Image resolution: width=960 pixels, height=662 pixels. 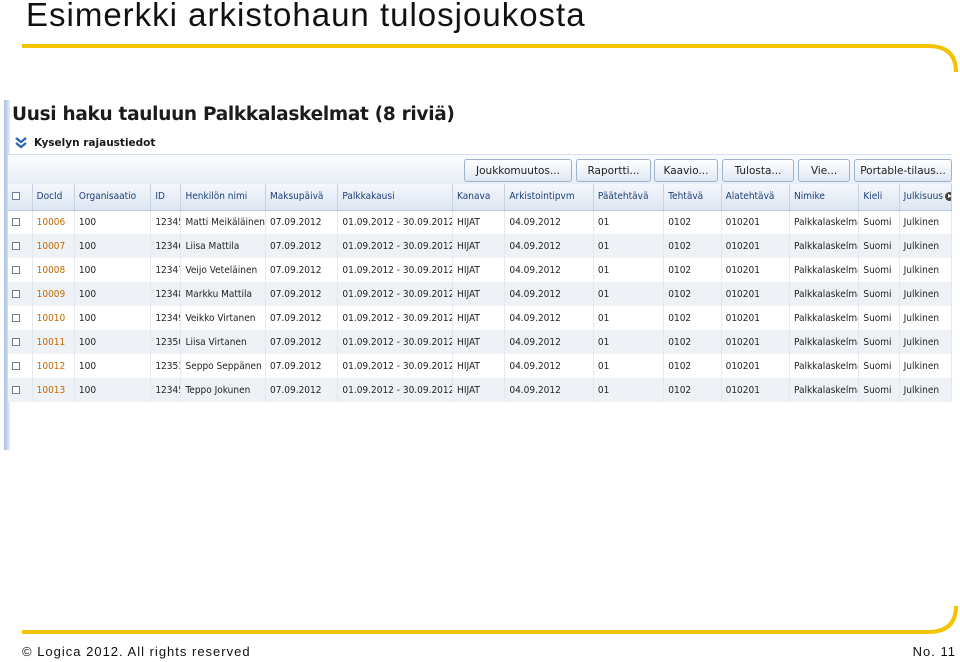 What do you see at coordinates (53, 270) in the screenshot?
I see `docid-link: 10008` at bounding box center [53, 270].